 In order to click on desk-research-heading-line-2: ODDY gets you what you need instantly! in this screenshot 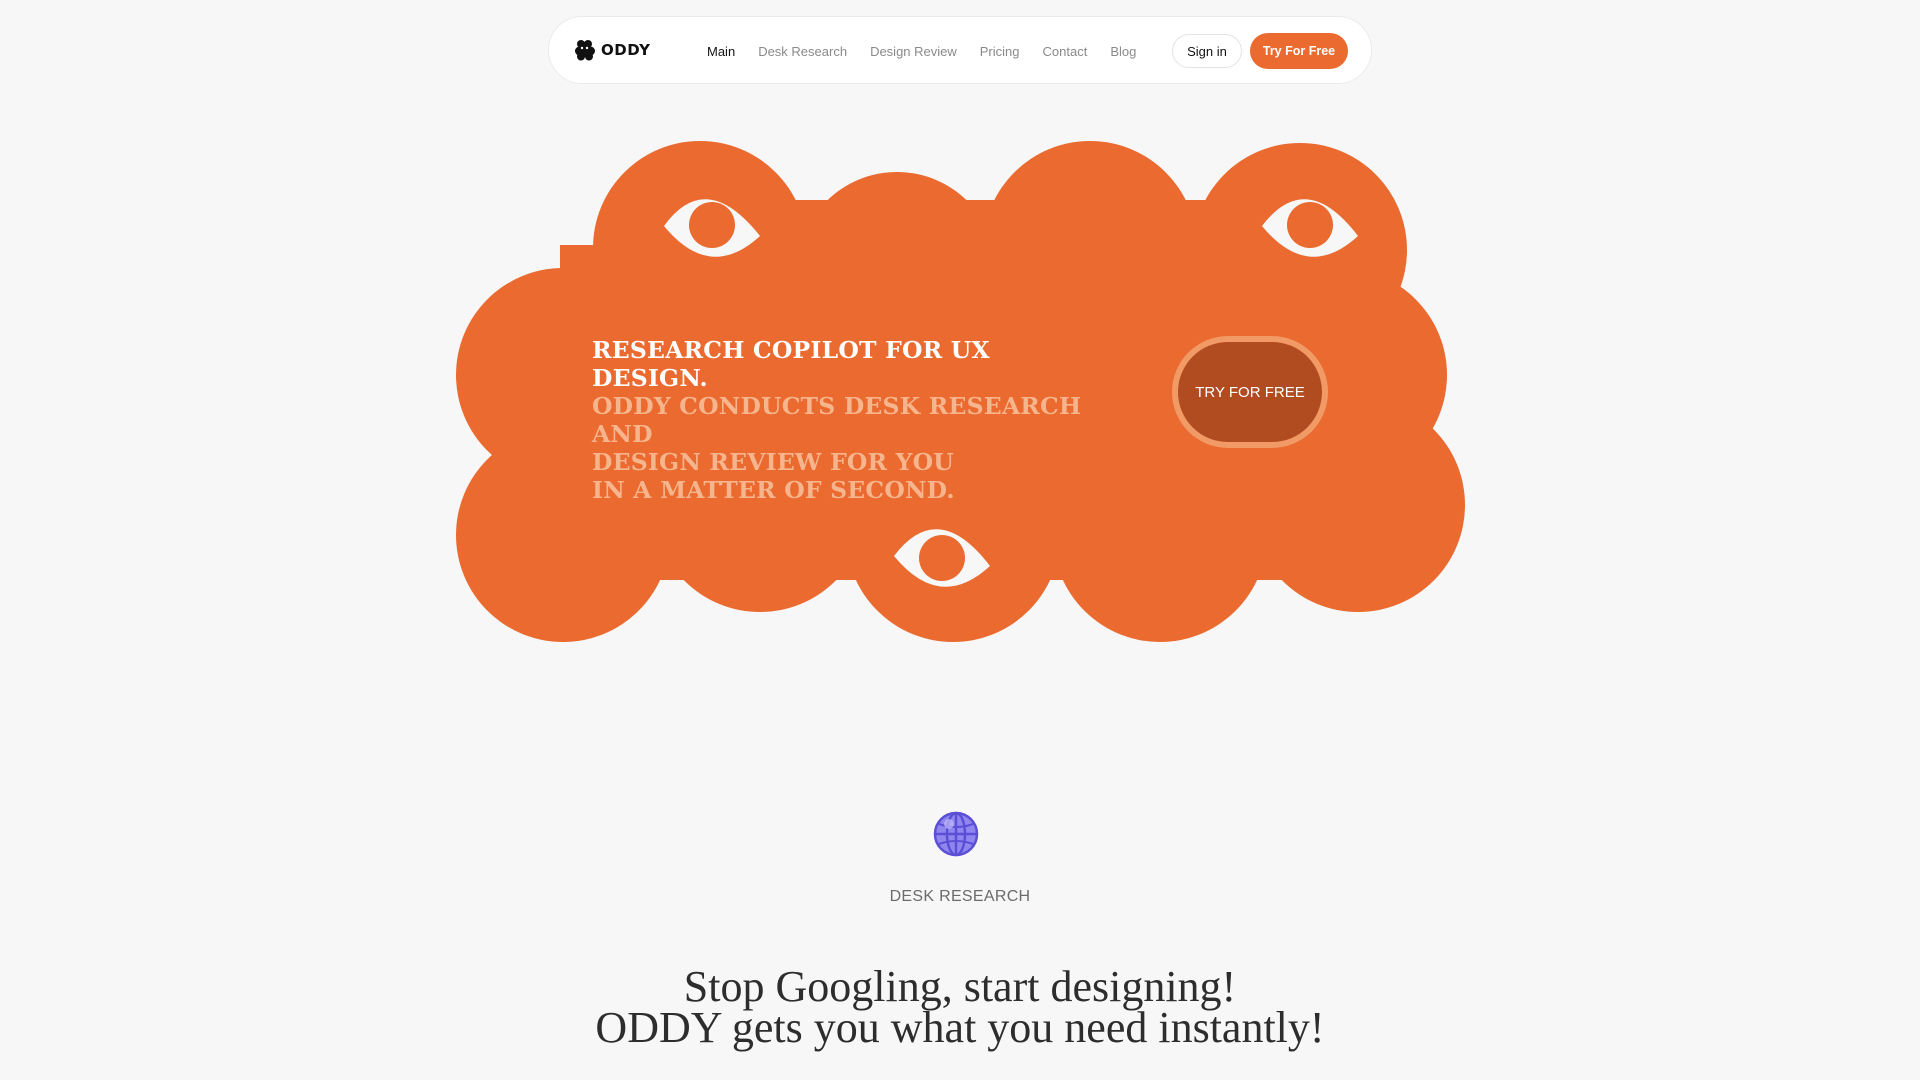, I will do `click(960, 1027)`.